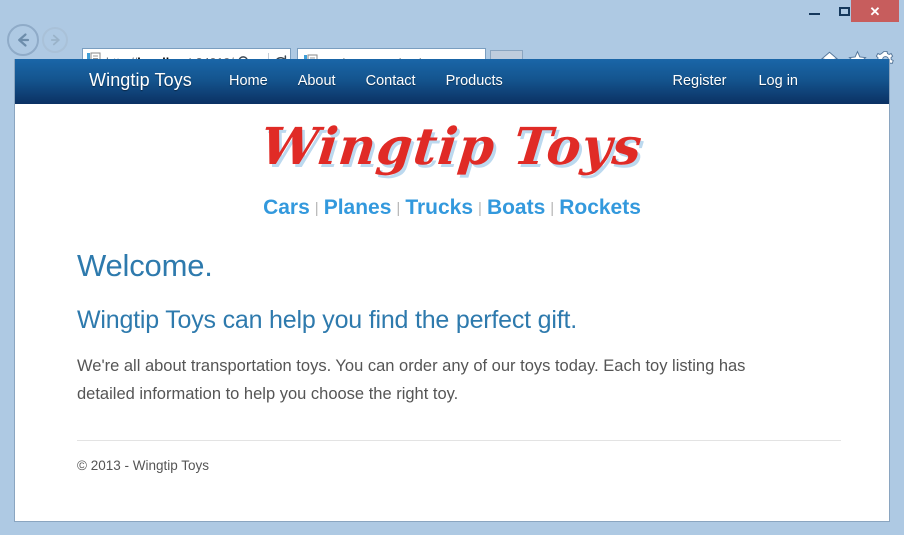  I want to click on category-nav: Cars | Planes | Trucks | Boats | Rockets, so click(452, 208).